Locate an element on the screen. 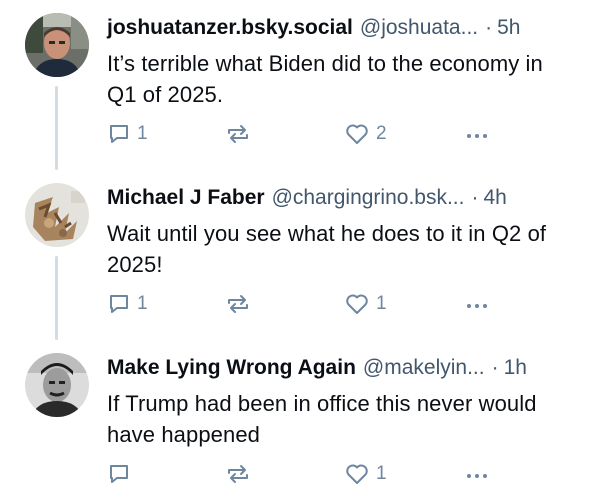  like-button: 2 is located at coordinates (365, 134).